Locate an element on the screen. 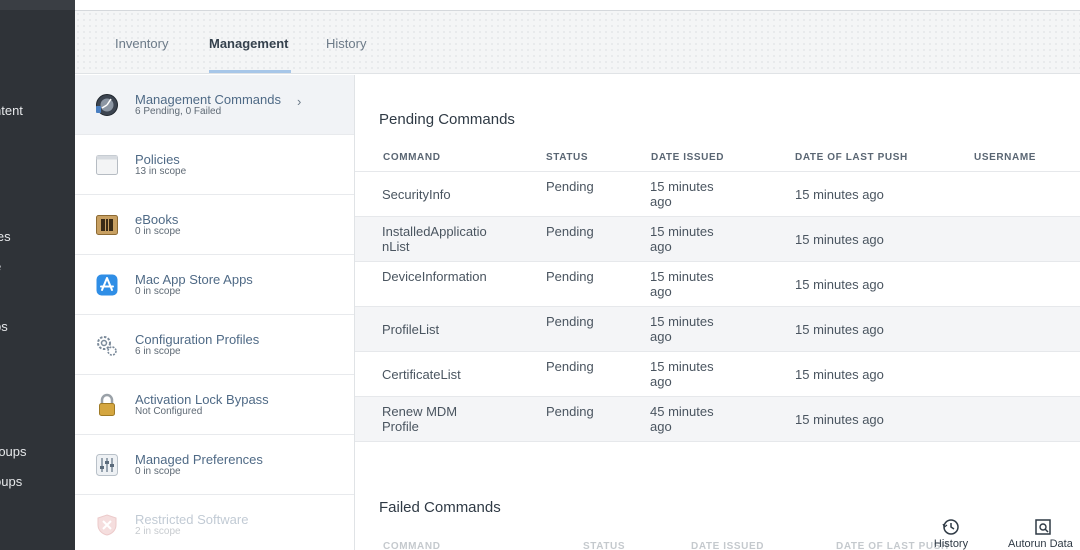 The width and height of the screenshot is (1080, 550). sidebar-item-title: Restricted Software is located at coordinates (192, 519).